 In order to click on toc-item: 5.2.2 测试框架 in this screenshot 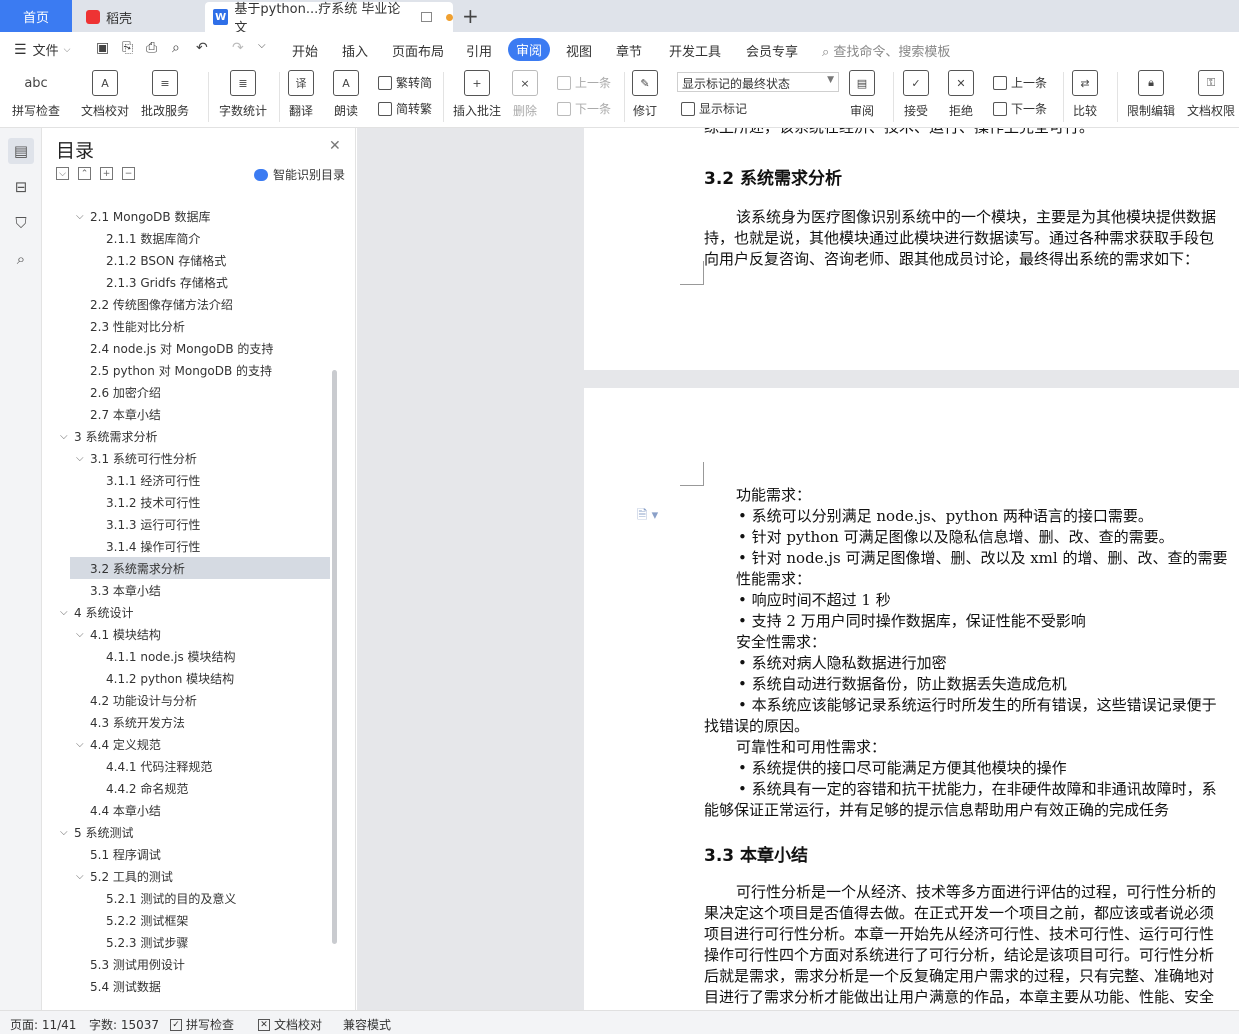, I will do `click(200, 920)`.